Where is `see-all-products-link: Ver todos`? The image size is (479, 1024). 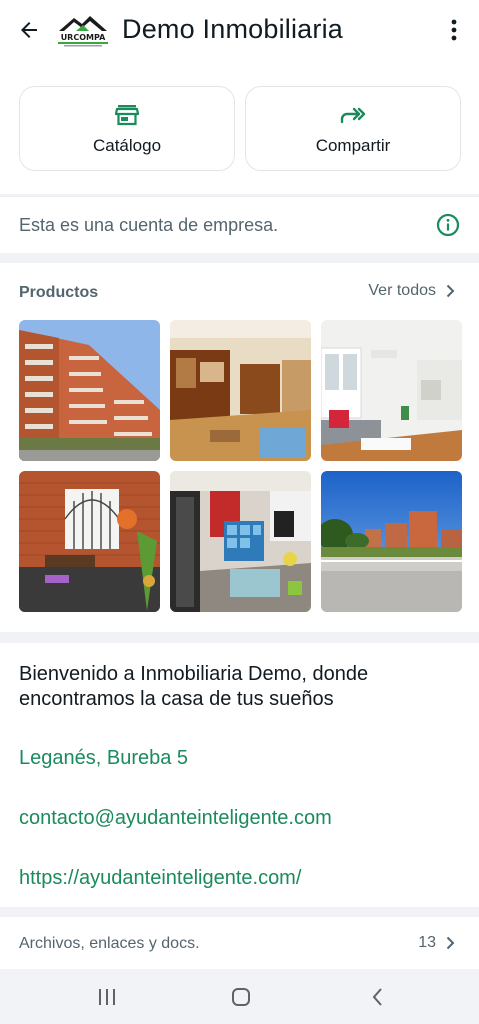 see-all-products-link: Ver todos is located at coordinates (411, 291).